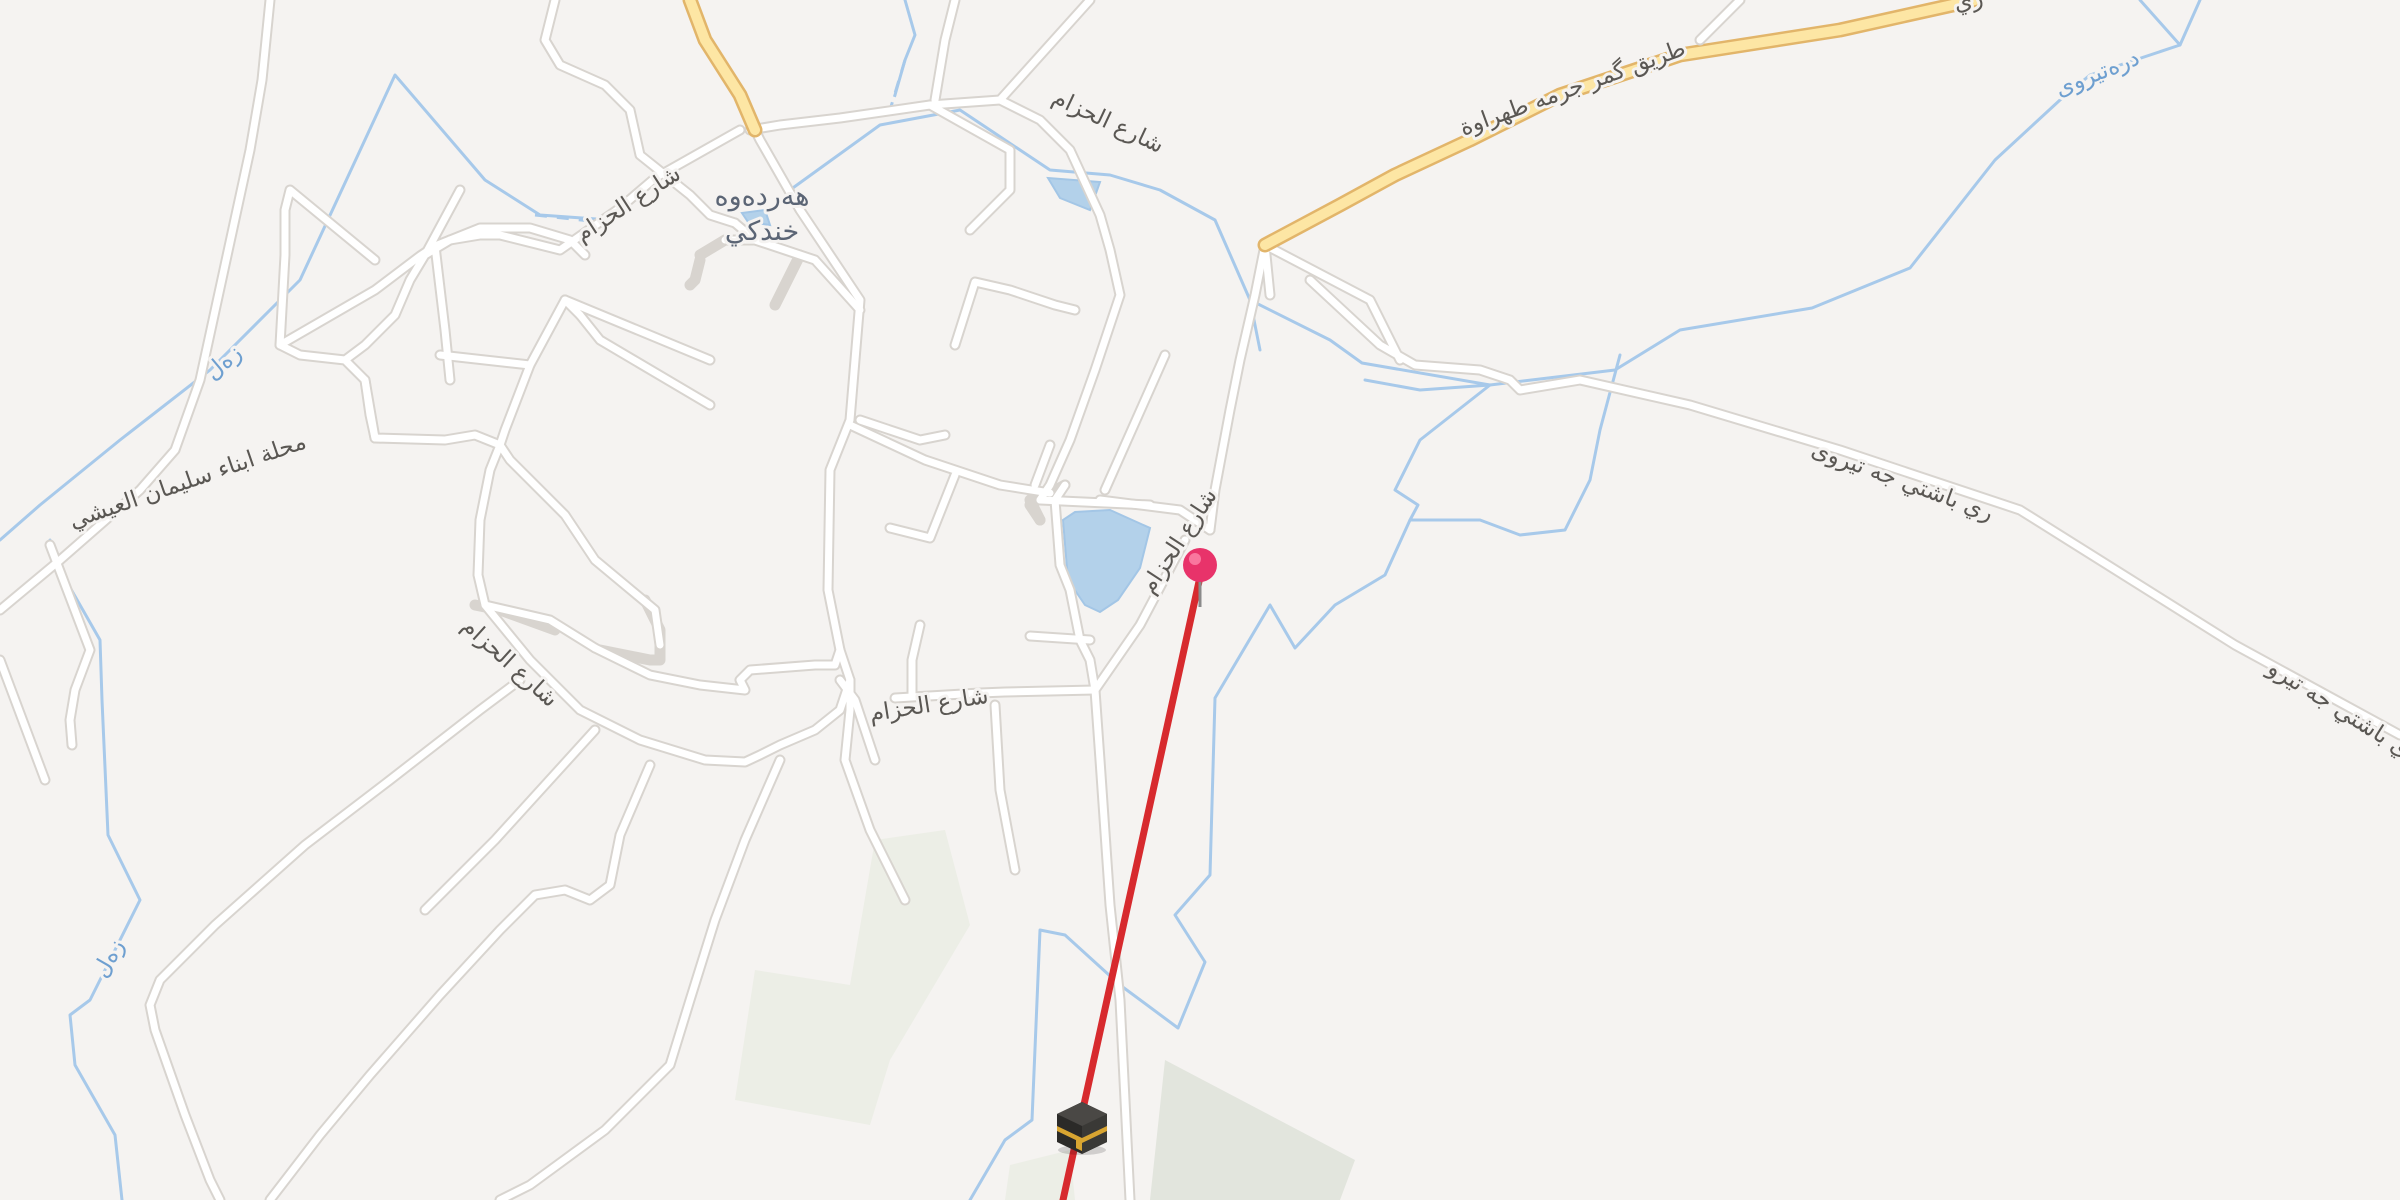  What do you see at coordinates (1572, 88) in the screenshot?
I see `road-label: طريق گمر جرمه طهراوة` at bounding box center [1572, 88].